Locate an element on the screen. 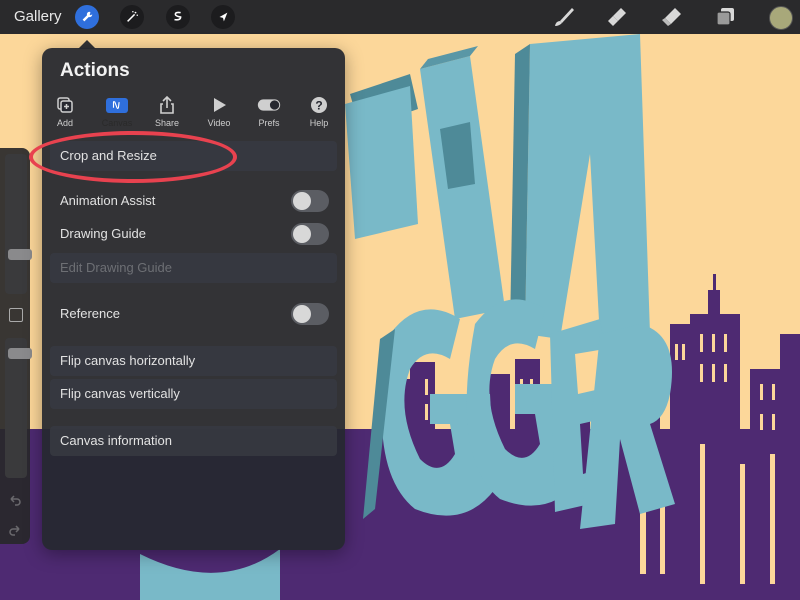 Image resolution: width=800 pixels, height=600 pixels. eraser-icon is located at coordinates (671, 17).